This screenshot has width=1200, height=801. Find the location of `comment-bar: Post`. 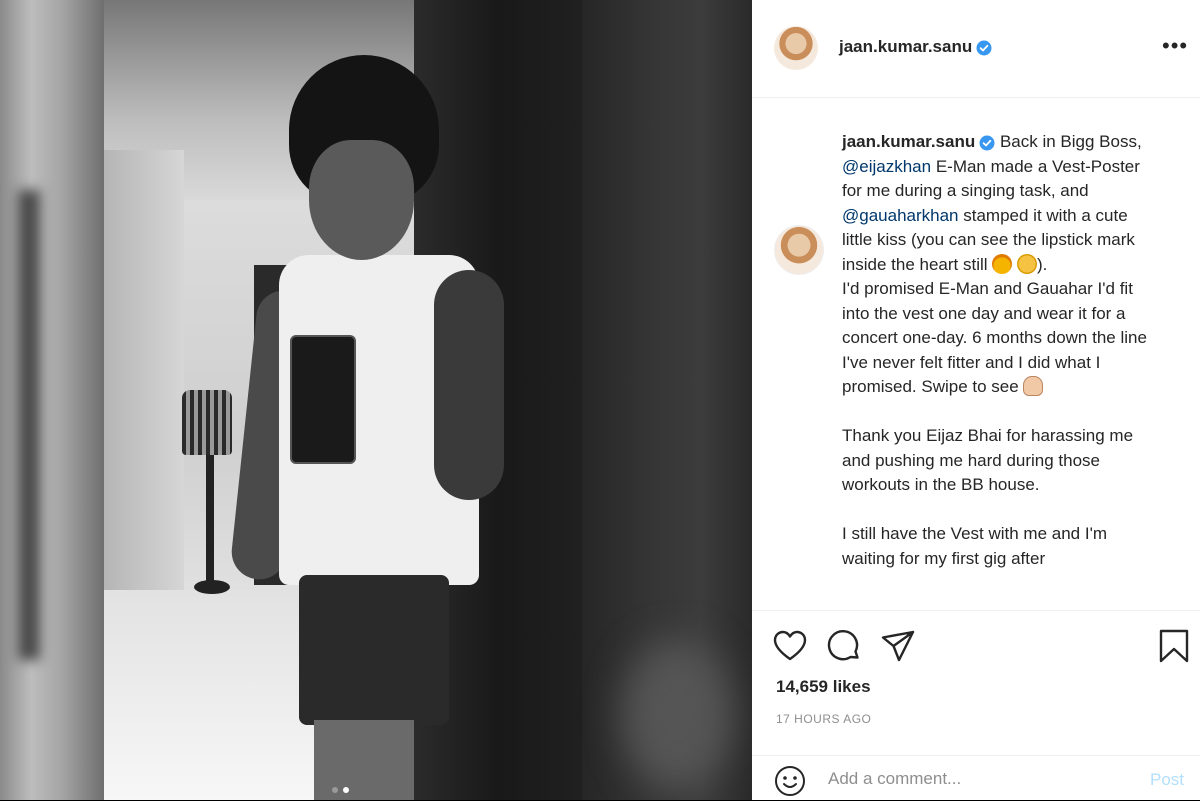

comment-bar: Post is located at coordinates (976, 778).